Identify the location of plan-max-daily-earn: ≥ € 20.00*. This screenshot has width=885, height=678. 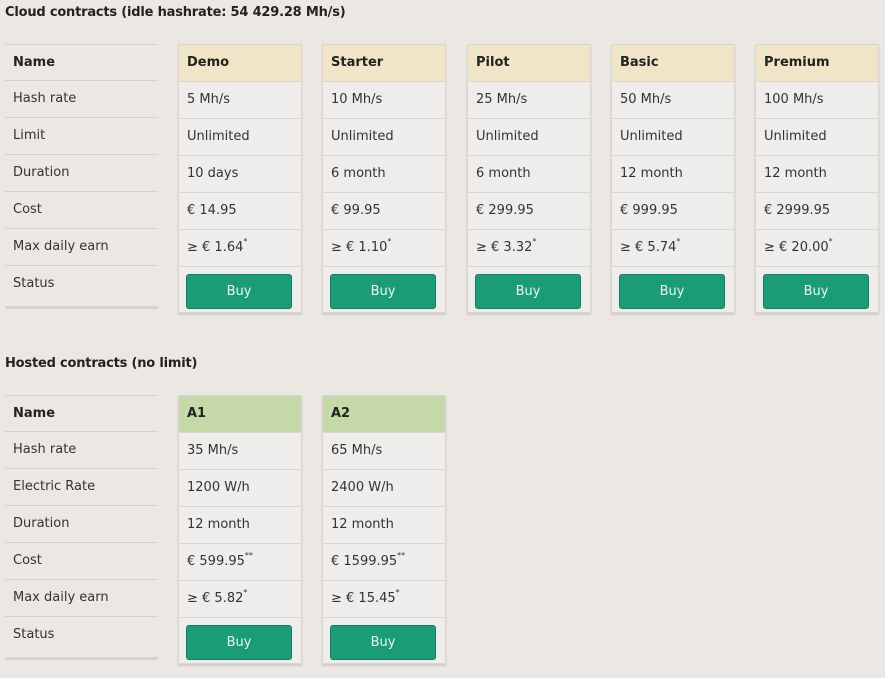
(817, 248).